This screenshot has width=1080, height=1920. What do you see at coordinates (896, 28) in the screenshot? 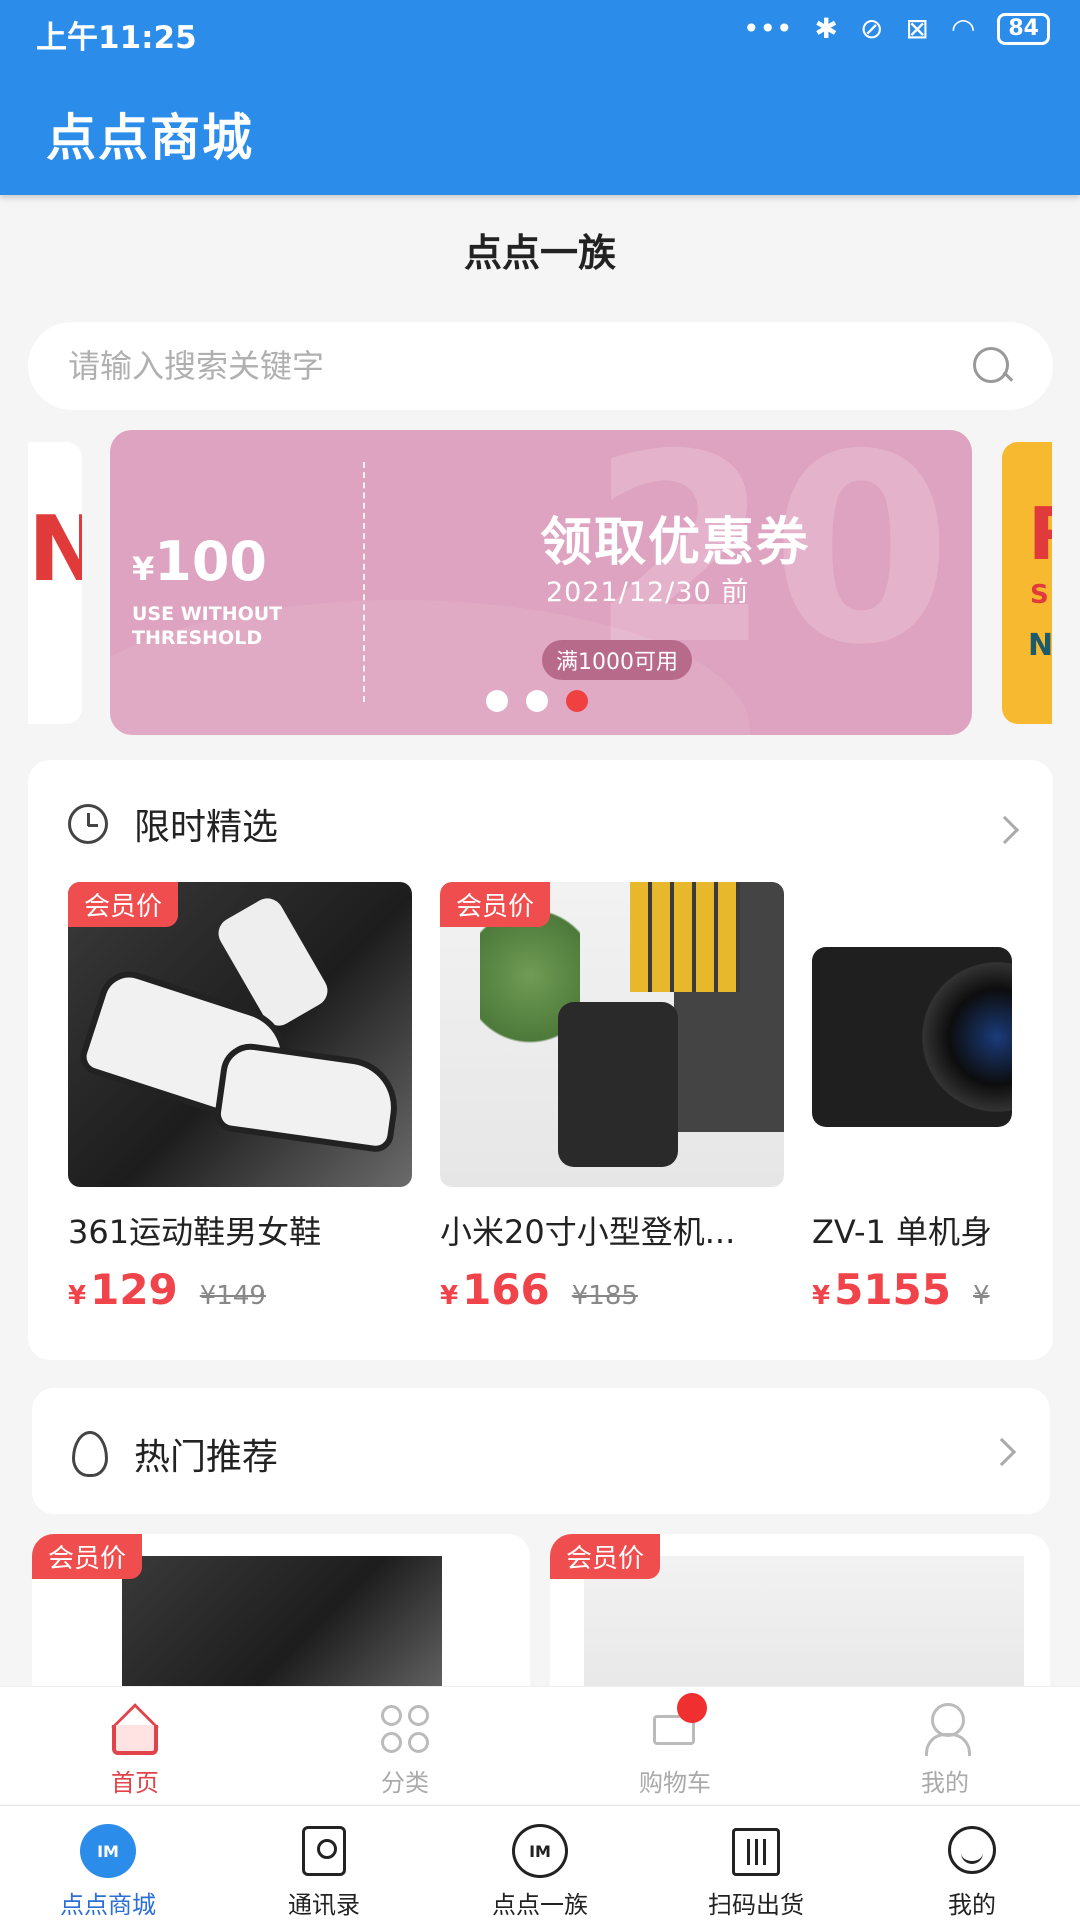
I see `status-icons: ••• ✱ ⊘ ⊠ ◠ 84` at bounding box center [896, 28].